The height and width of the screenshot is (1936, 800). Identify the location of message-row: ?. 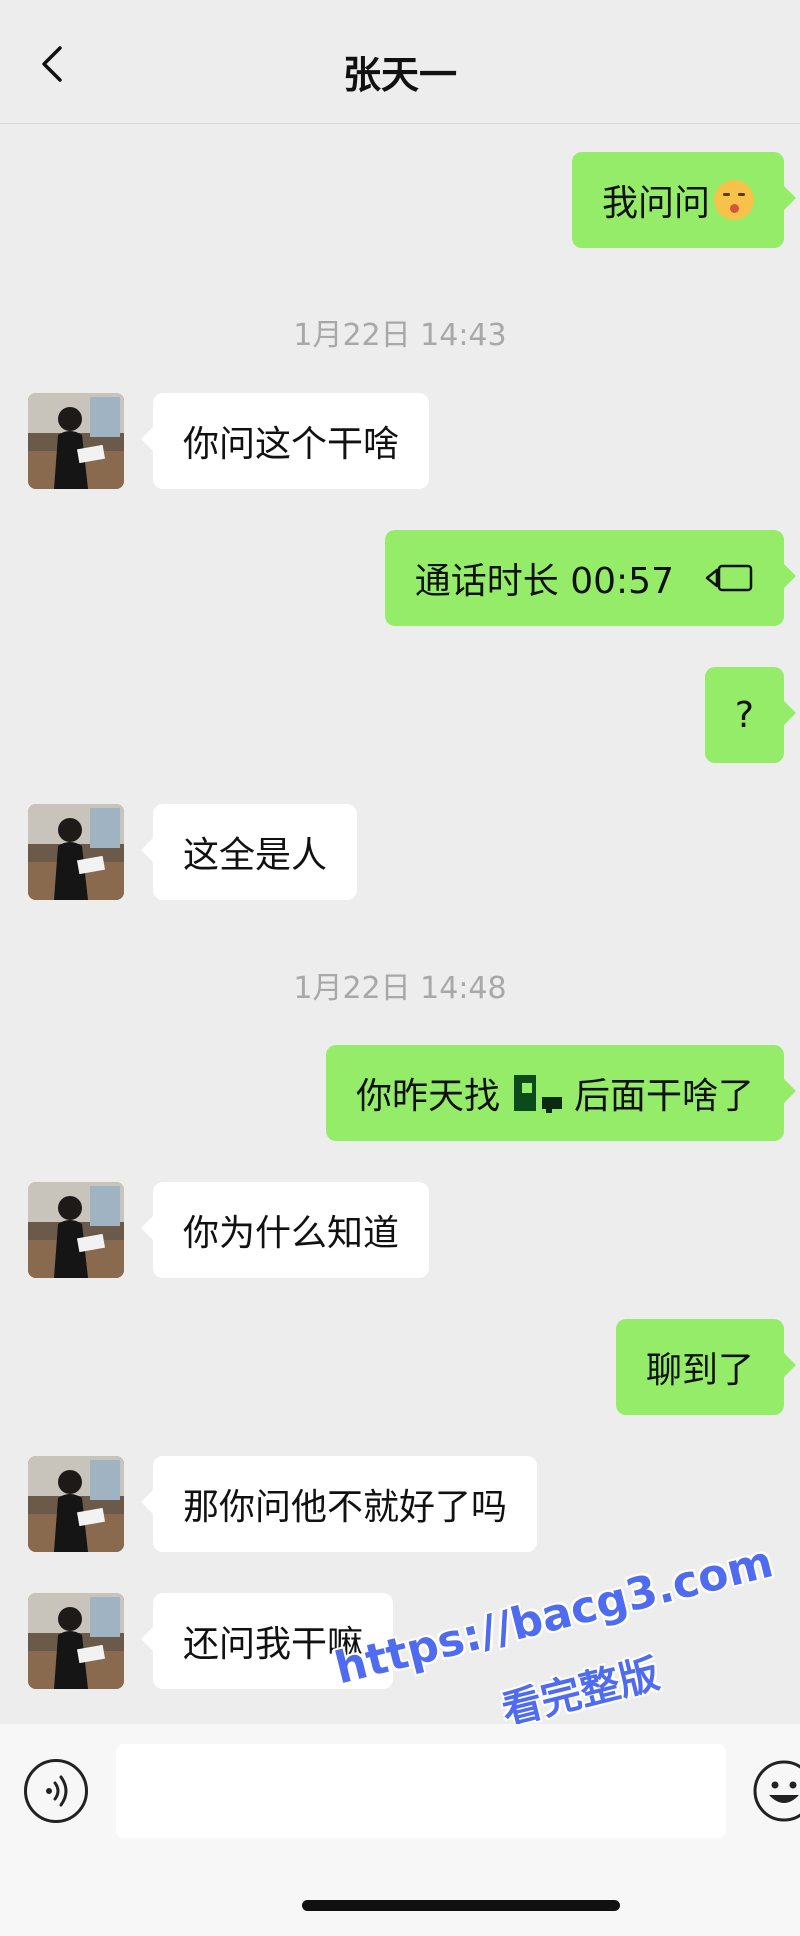
(400, 715).